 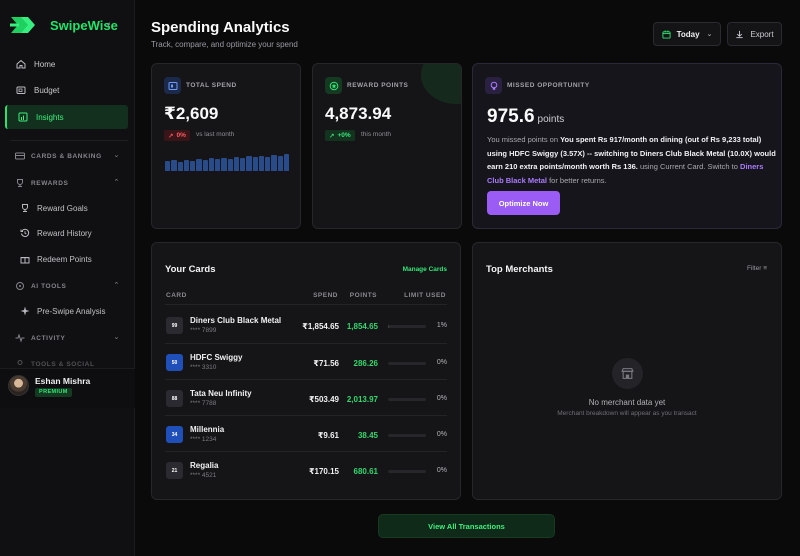 I want to click on store-icon, so click(x=627, y=373).